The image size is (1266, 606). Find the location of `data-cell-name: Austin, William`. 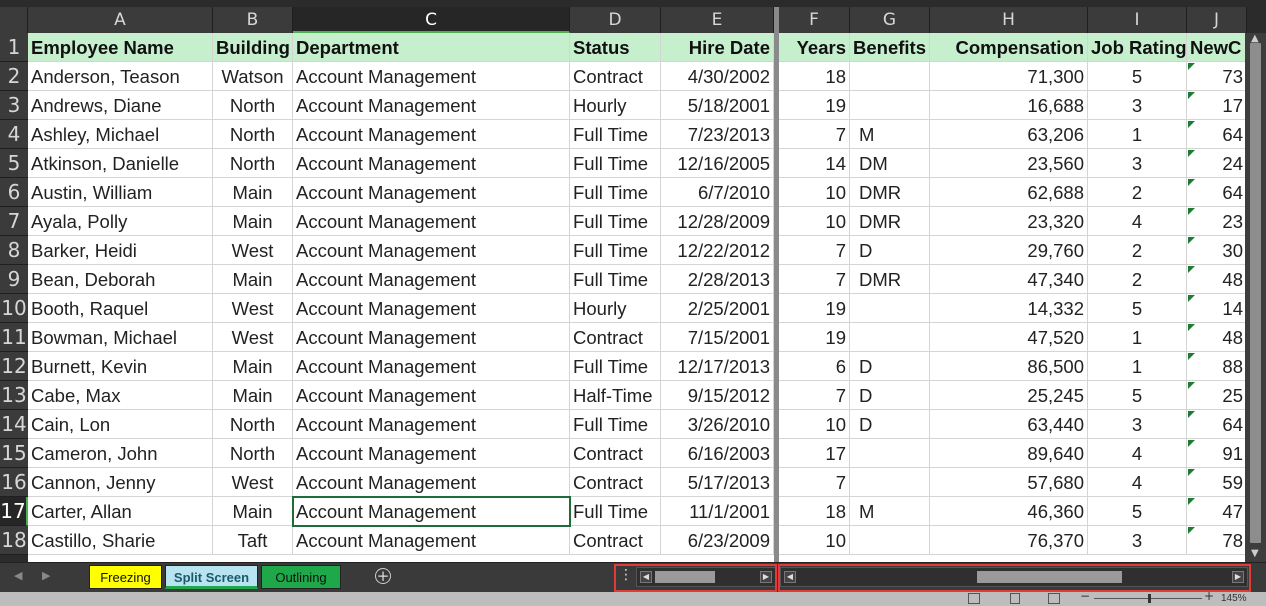

data-cell-name: Austin, William is located at coordinates (120, 192).